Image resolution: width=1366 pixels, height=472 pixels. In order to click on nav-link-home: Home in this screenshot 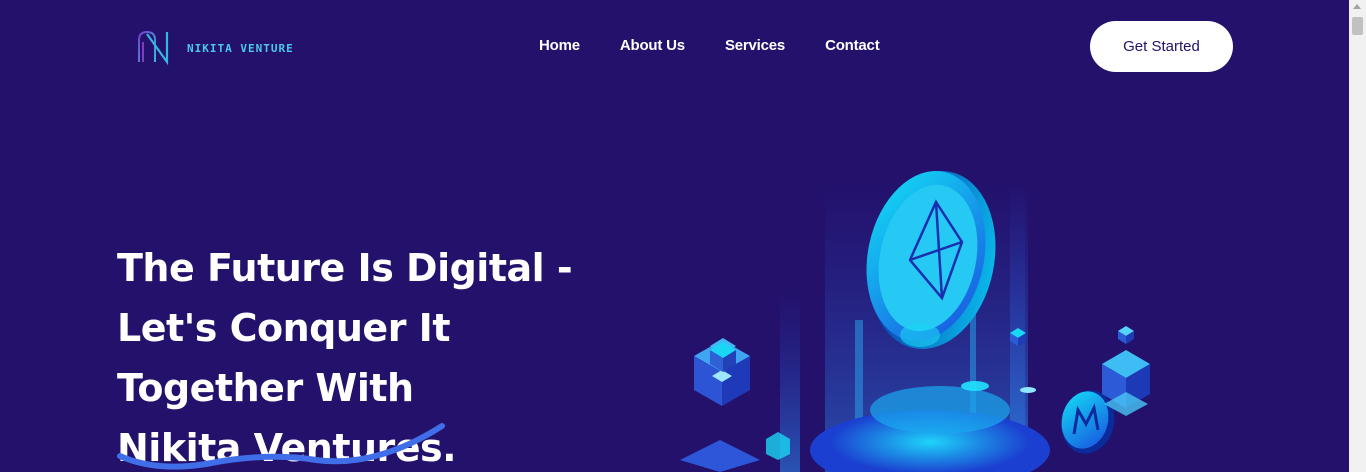, I will do `click(559, 45)`.